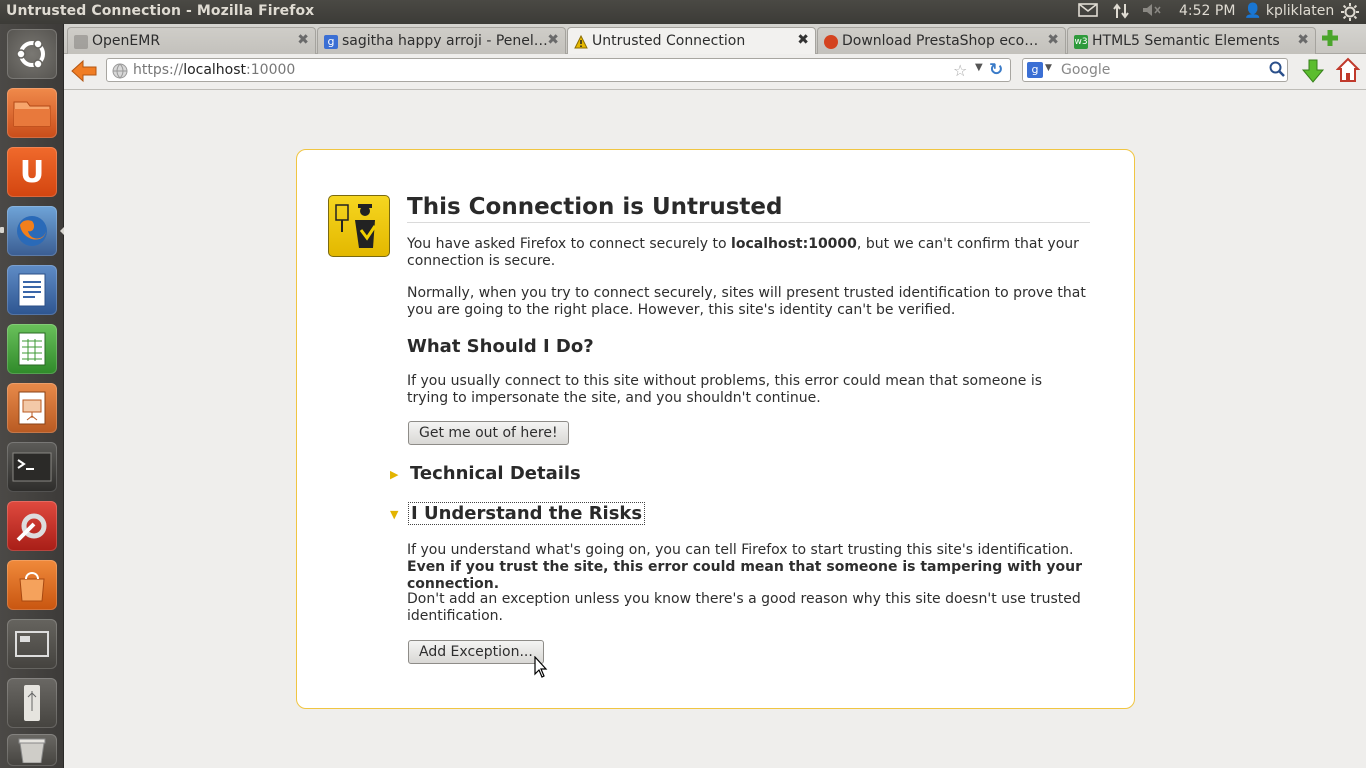 Image resolution: width=1366 pixels, height=768 pixels. I want to click on network-icon, so click(1121, 13).